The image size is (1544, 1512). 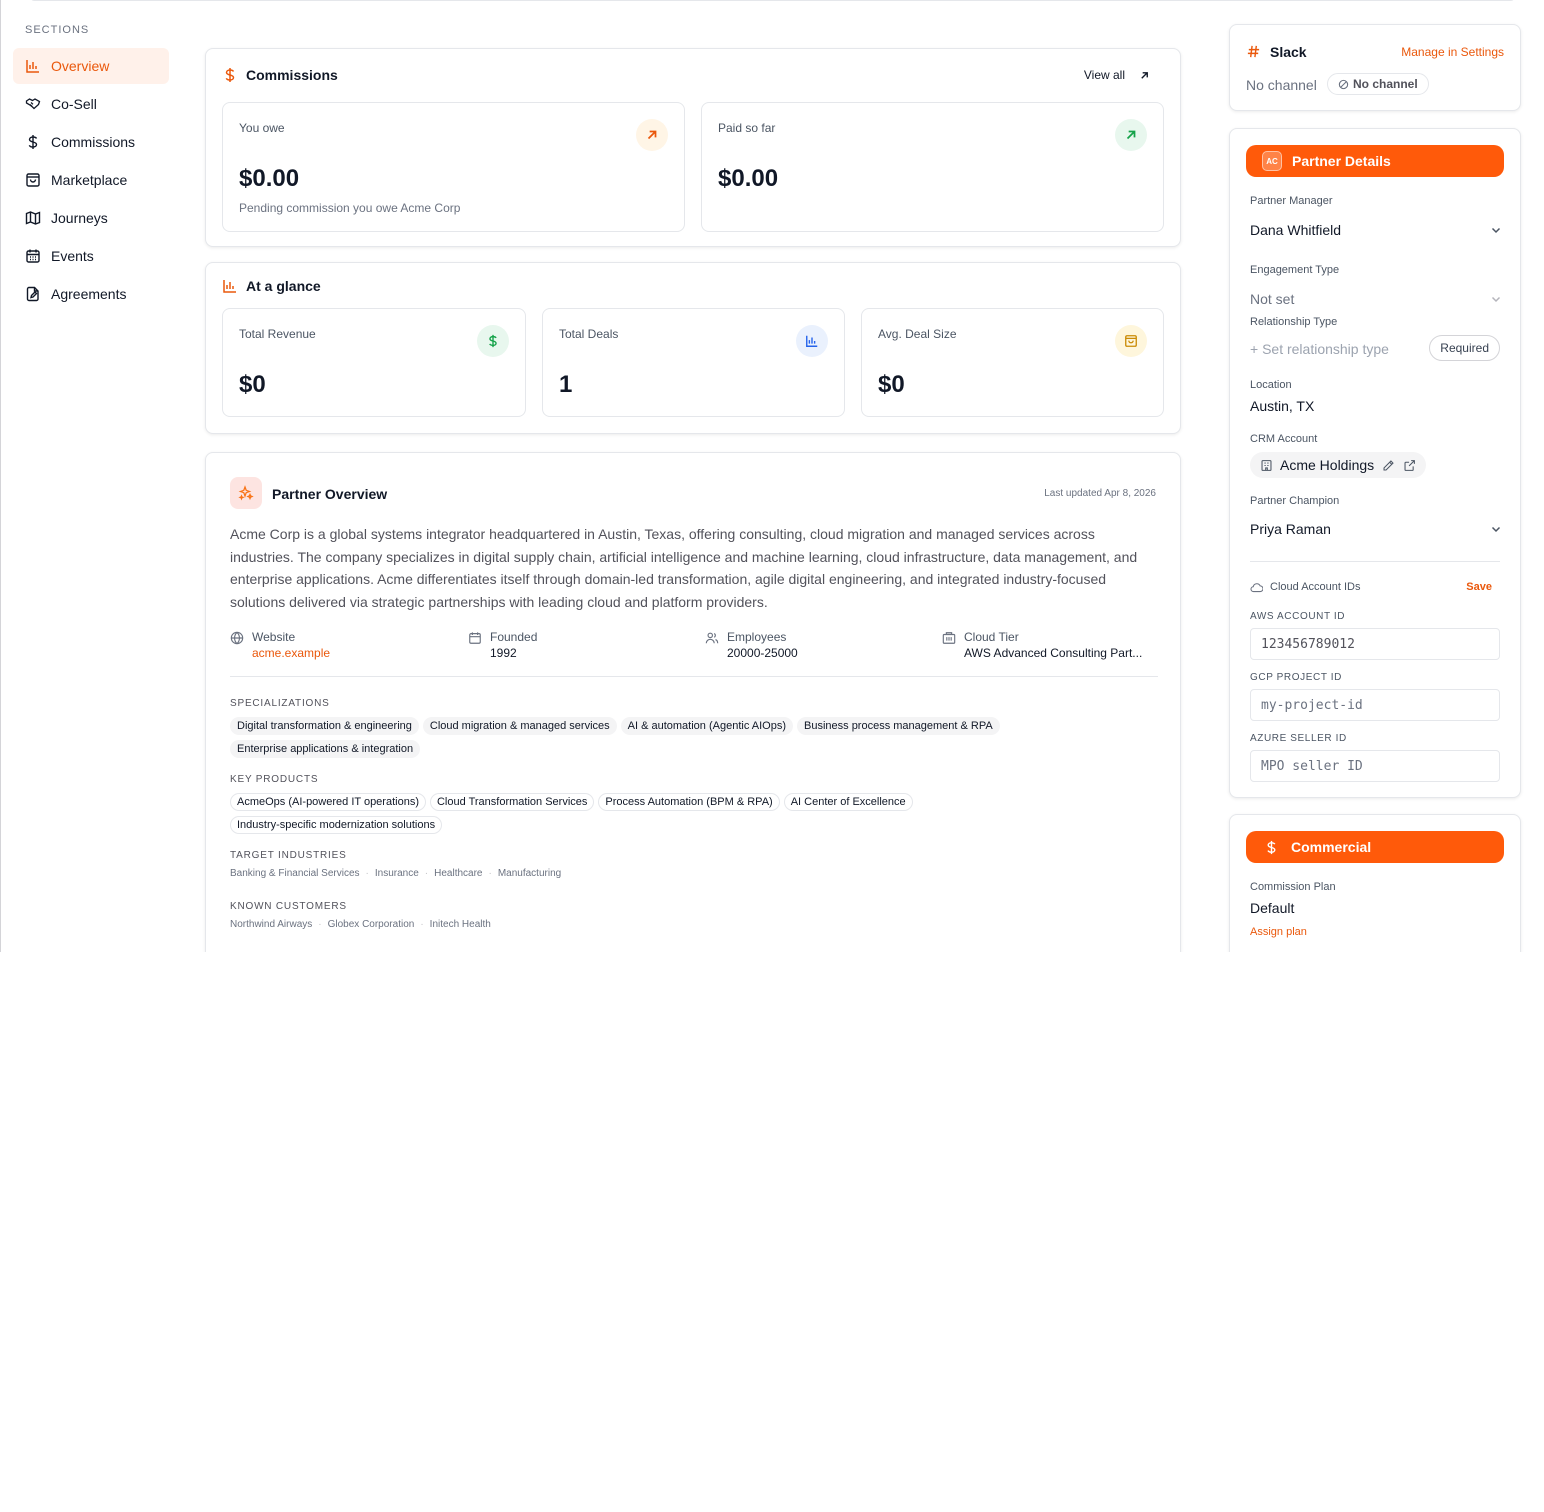 I want to click on no-channel-badge: No channel, so click(x=1378, y=84).